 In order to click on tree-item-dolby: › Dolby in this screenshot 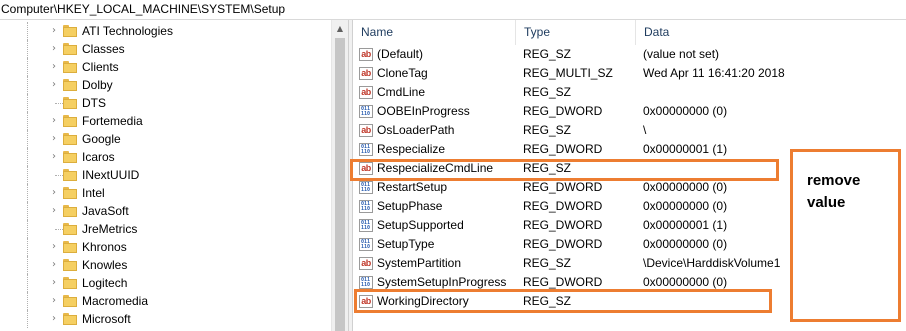, I will do `click(165, 85)`.